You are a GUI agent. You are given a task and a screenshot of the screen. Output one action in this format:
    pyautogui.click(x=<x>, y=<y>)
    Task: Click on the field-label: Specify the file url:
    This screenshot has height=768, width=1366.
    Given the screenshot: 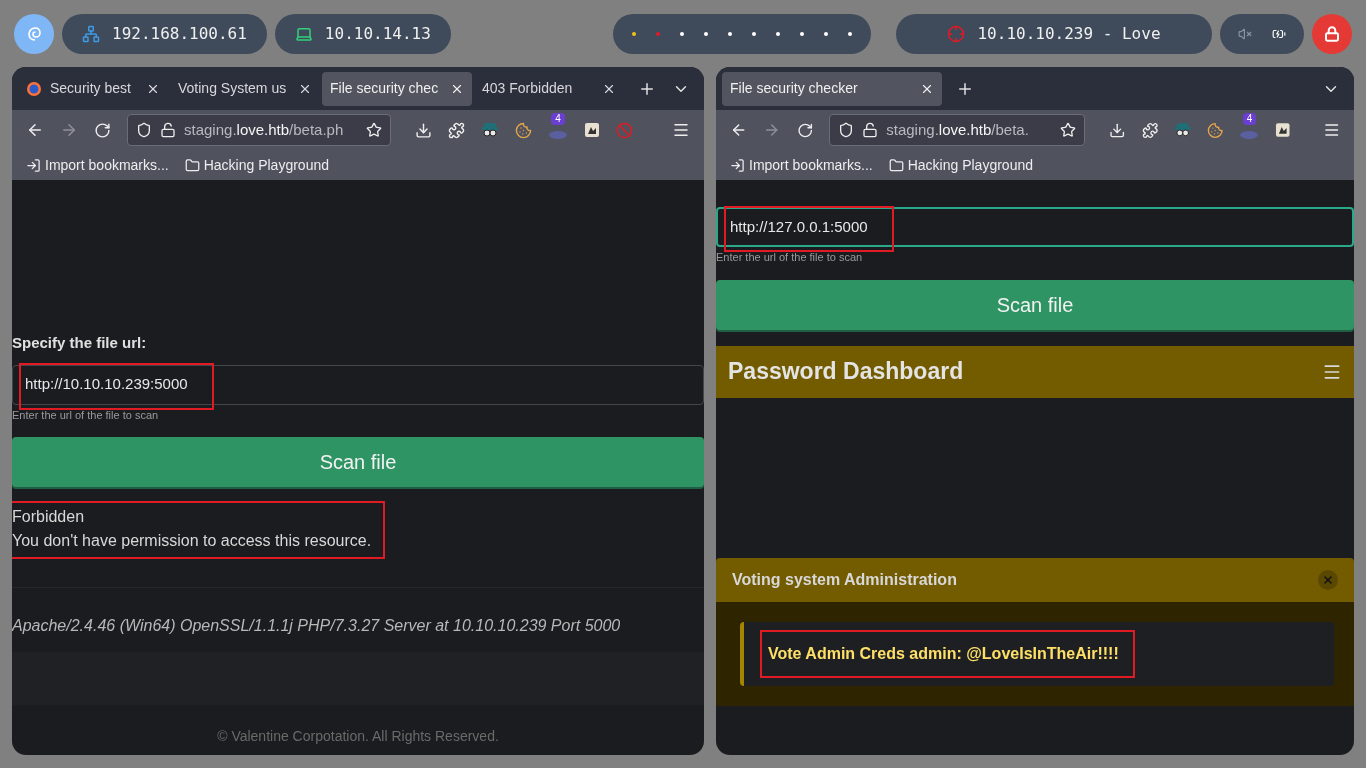 What is the action you would take?
    pyautogui.click(x=80, y=343)
    